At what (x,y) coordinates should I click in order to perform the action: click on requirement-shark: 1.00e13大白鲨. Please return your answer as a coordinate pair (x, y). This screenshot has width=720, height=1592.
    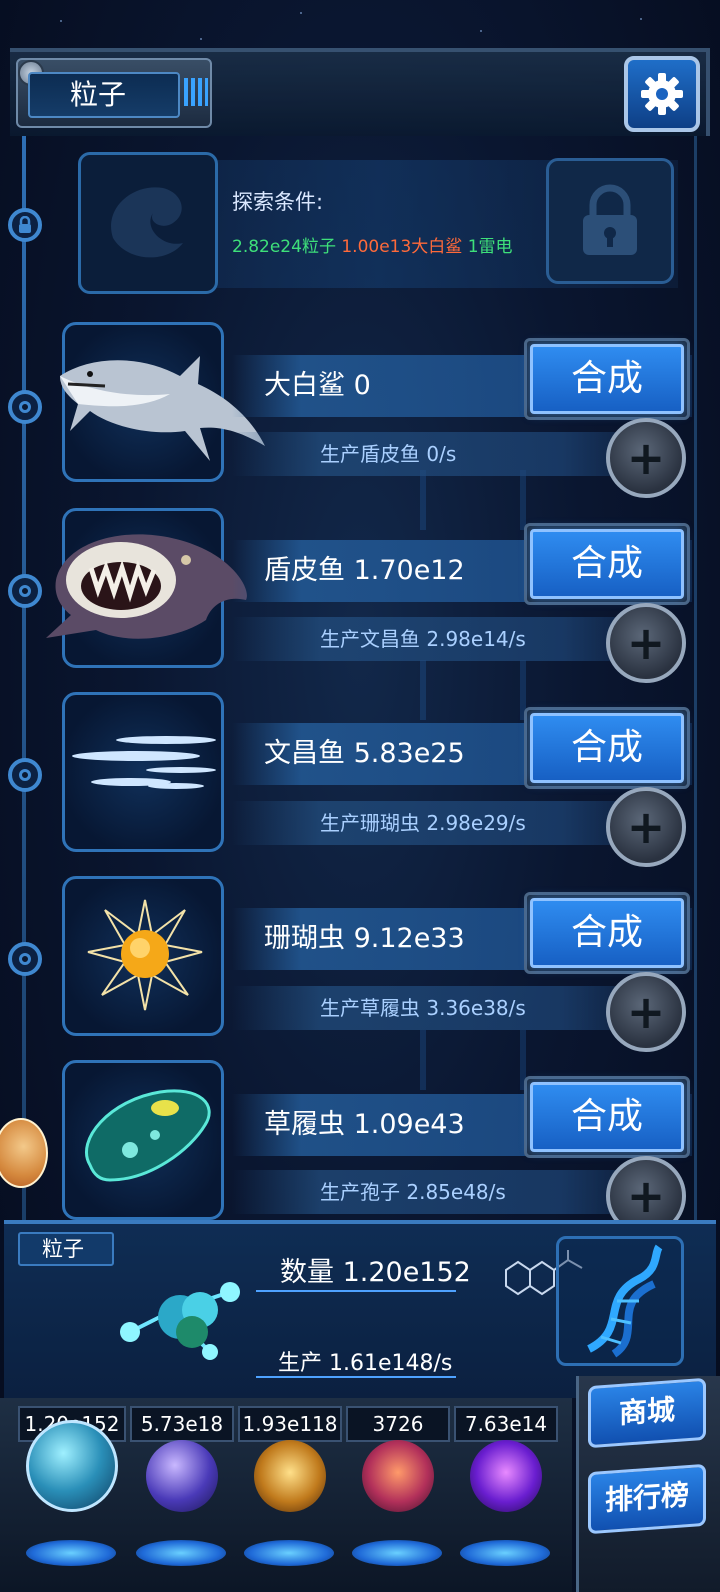
    Looking at the image, I should click on (402, 247).